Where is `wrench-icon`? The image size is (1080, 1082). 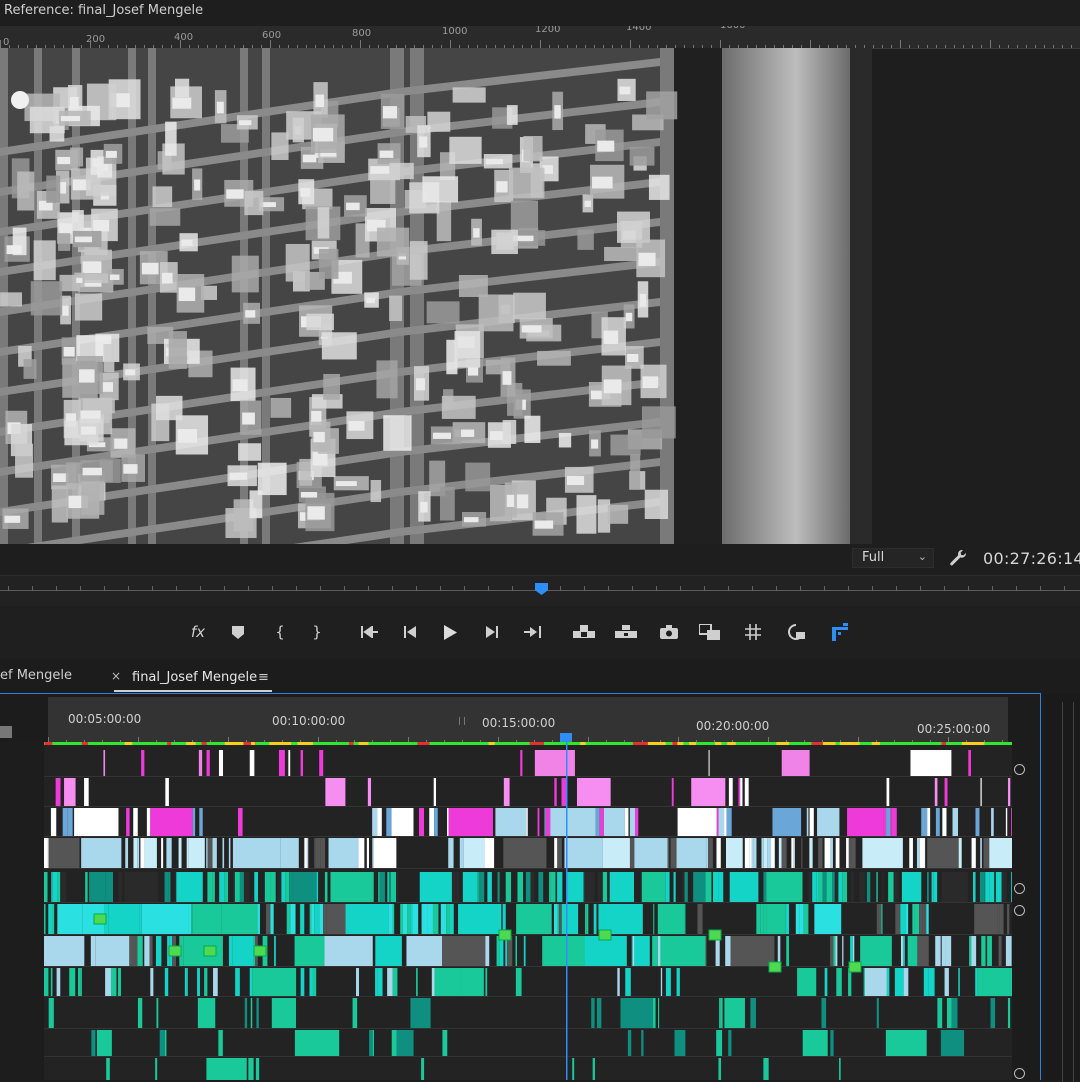 wrench-icon is located at coordinates (959, 559).